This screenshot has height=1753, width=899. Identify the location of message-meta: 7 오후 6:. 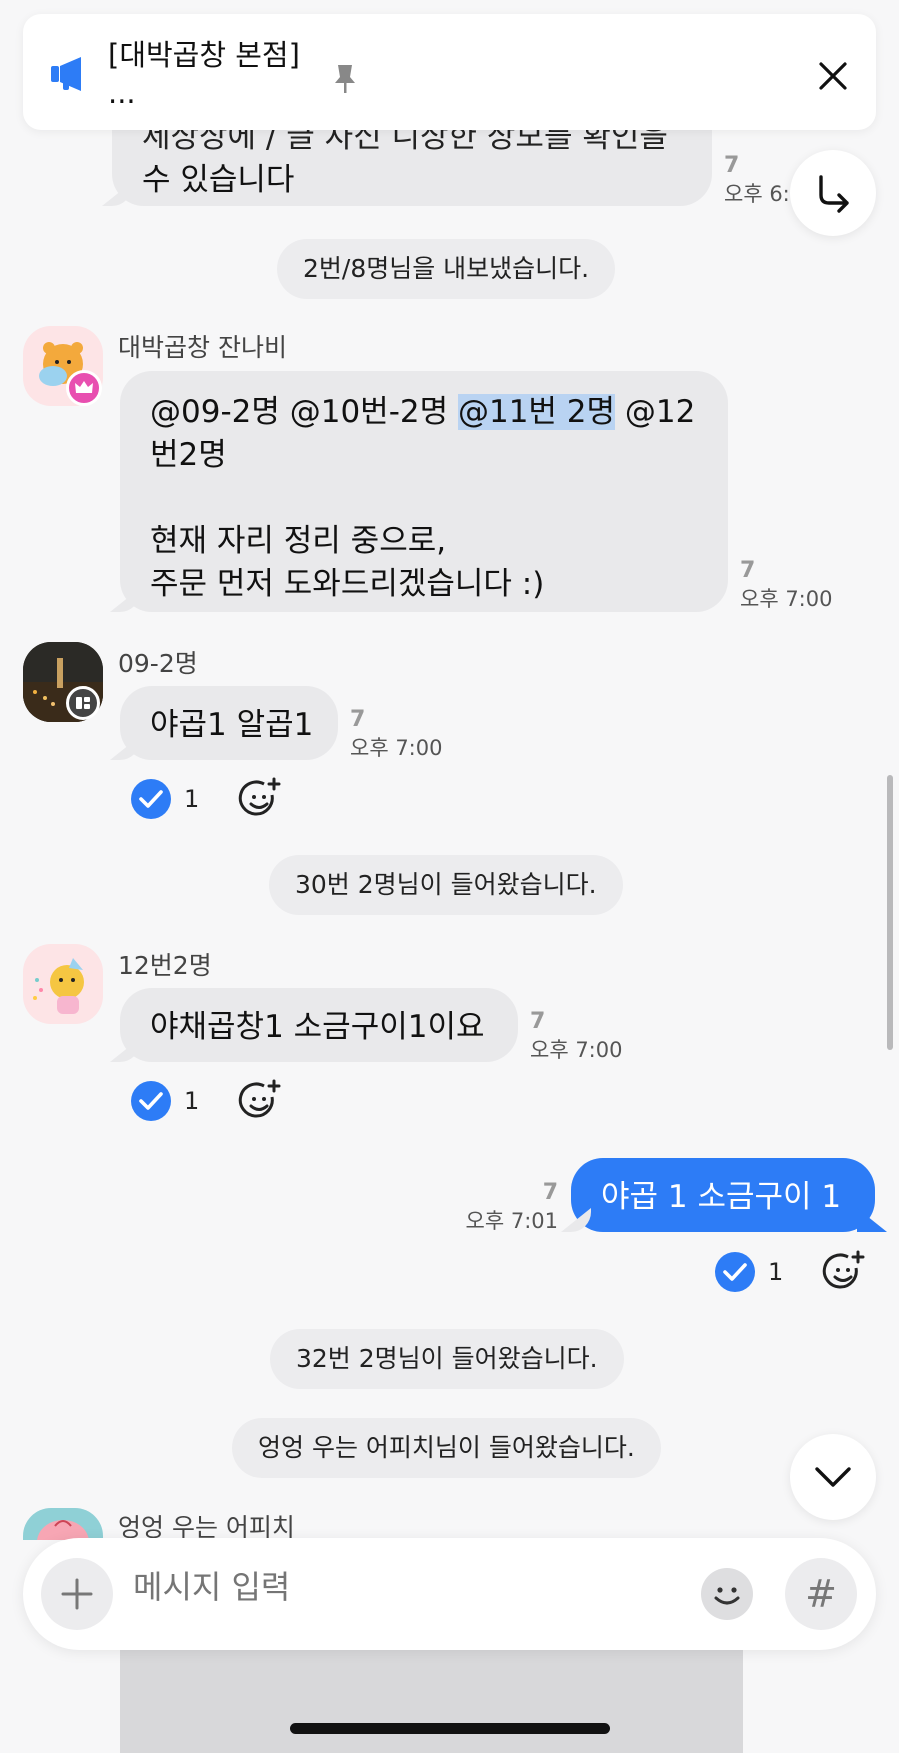
(757, 180).